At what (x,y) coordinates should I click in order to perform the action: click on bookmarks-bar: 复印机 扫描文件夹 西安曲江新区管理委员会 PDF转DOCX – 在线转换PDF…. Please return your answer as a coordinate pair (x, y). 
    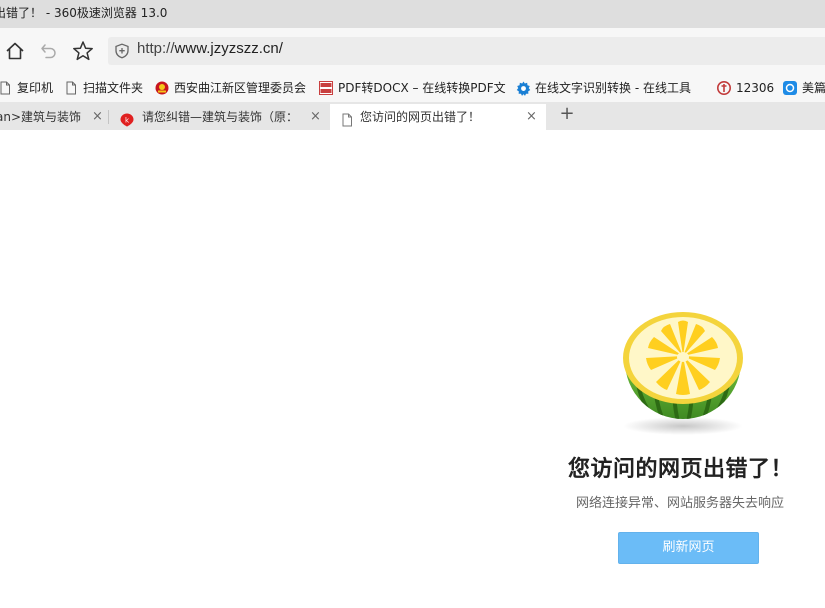
    Looking at the image, I should click on (412, 88).